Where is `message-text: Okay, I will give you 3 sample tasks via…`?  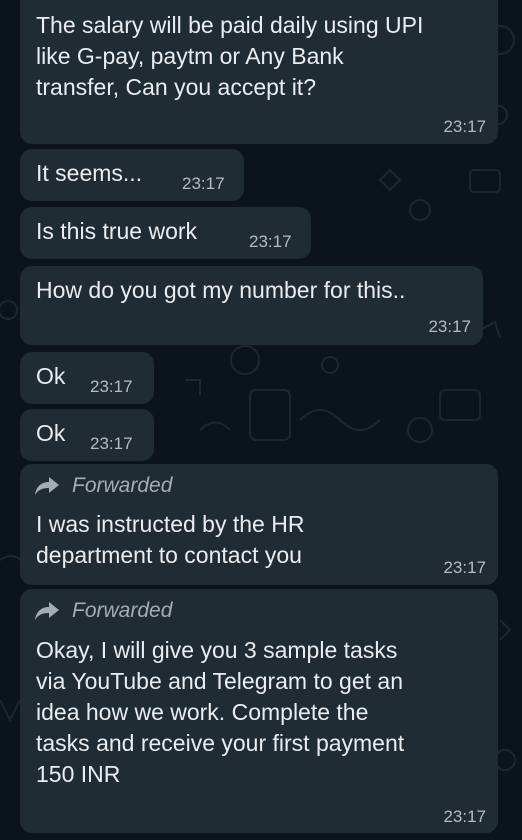 message-text: Okay, I will give you 3 sample tasks via… is located at coordinates (220, 712).